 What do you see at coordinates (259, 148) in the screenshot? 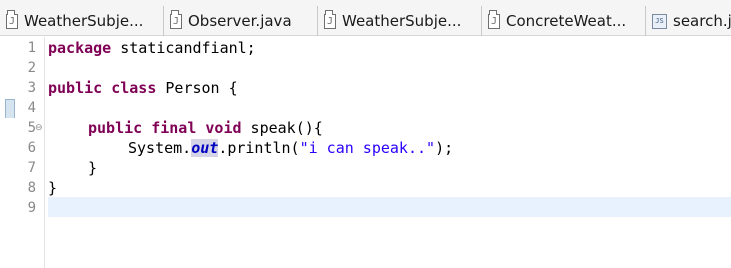
I see `code-text: .println(` at bounding box center [259, 148].